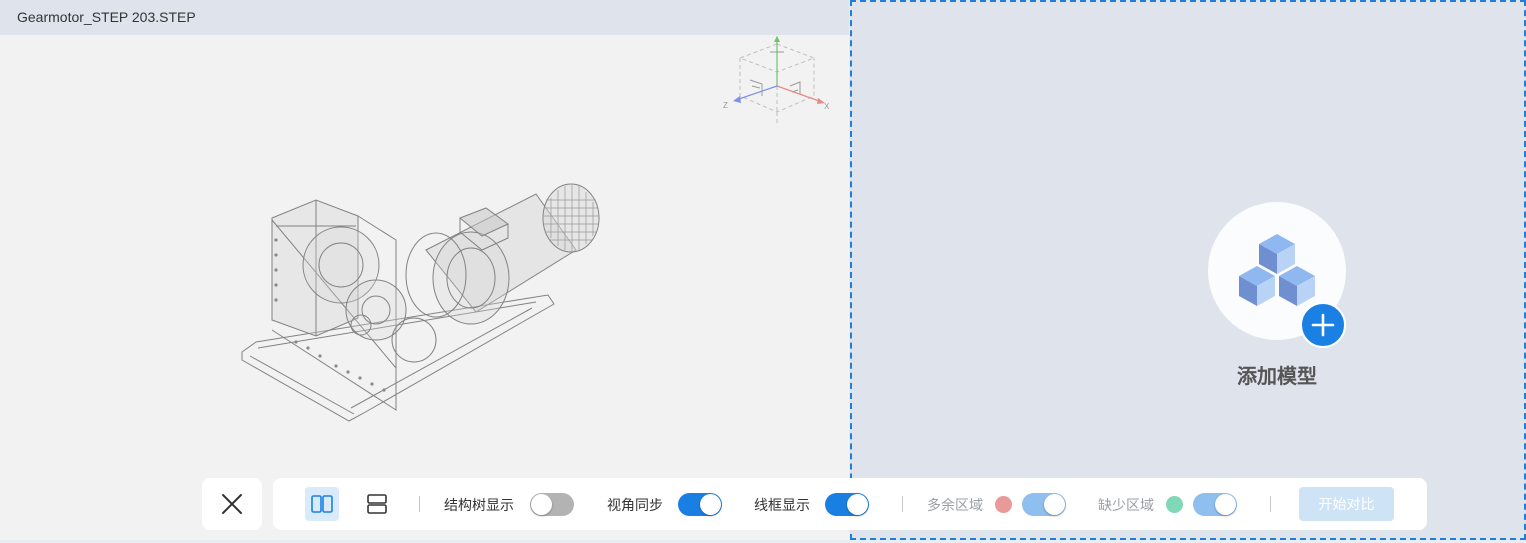  Describe the element at coordinates (424, 17) in the screenshot. I see `viewer-title-bar: Gearmotor_STEP 203.STEP` at that location.